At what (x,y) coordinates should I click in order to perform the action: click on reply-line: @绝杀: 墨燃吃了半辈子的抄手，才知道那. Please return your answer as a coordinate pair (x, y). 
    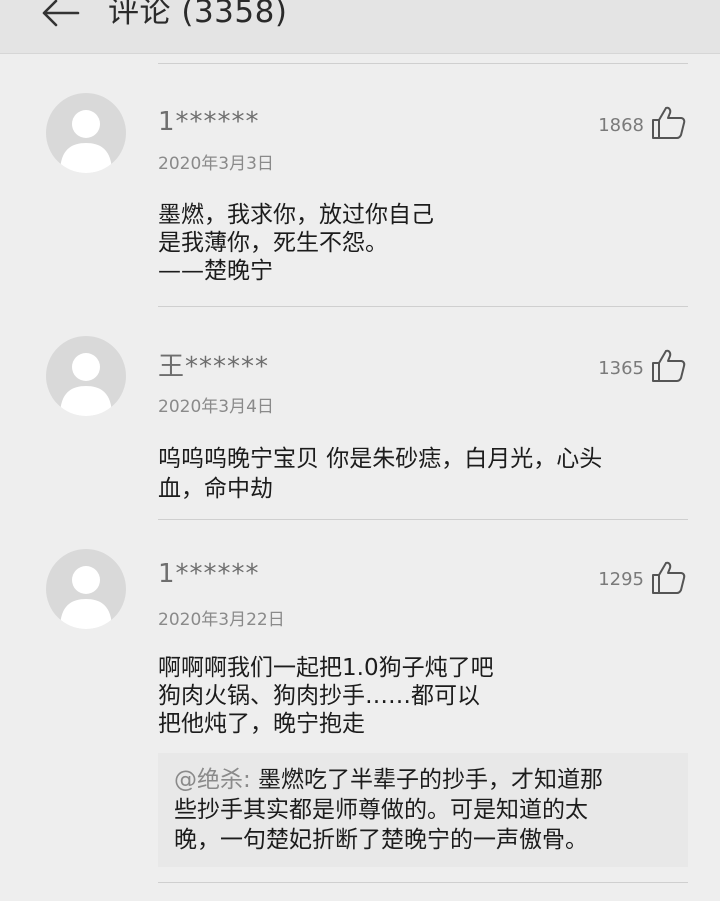
    Looking at the image, I should click on (424, 780).